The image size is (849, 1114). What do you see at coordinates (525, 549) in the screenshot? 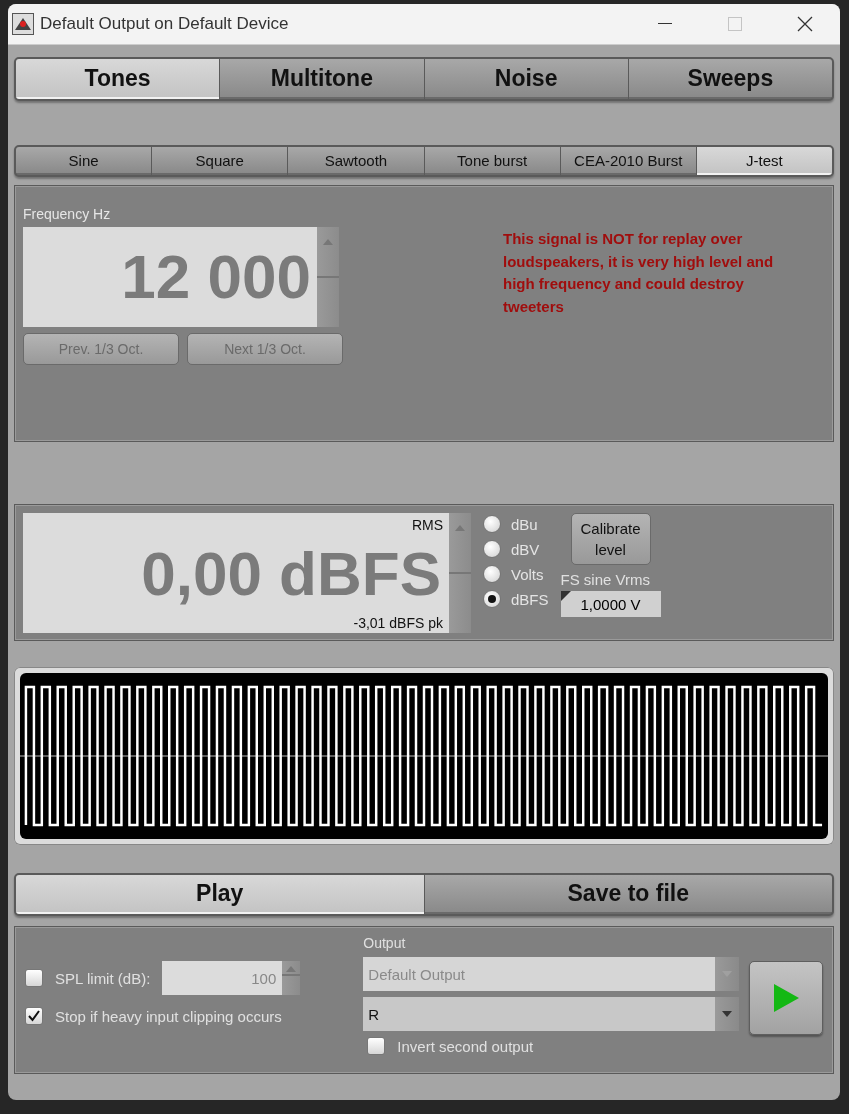
I see `unit-label: dBV` at bounding box center [525, 549].